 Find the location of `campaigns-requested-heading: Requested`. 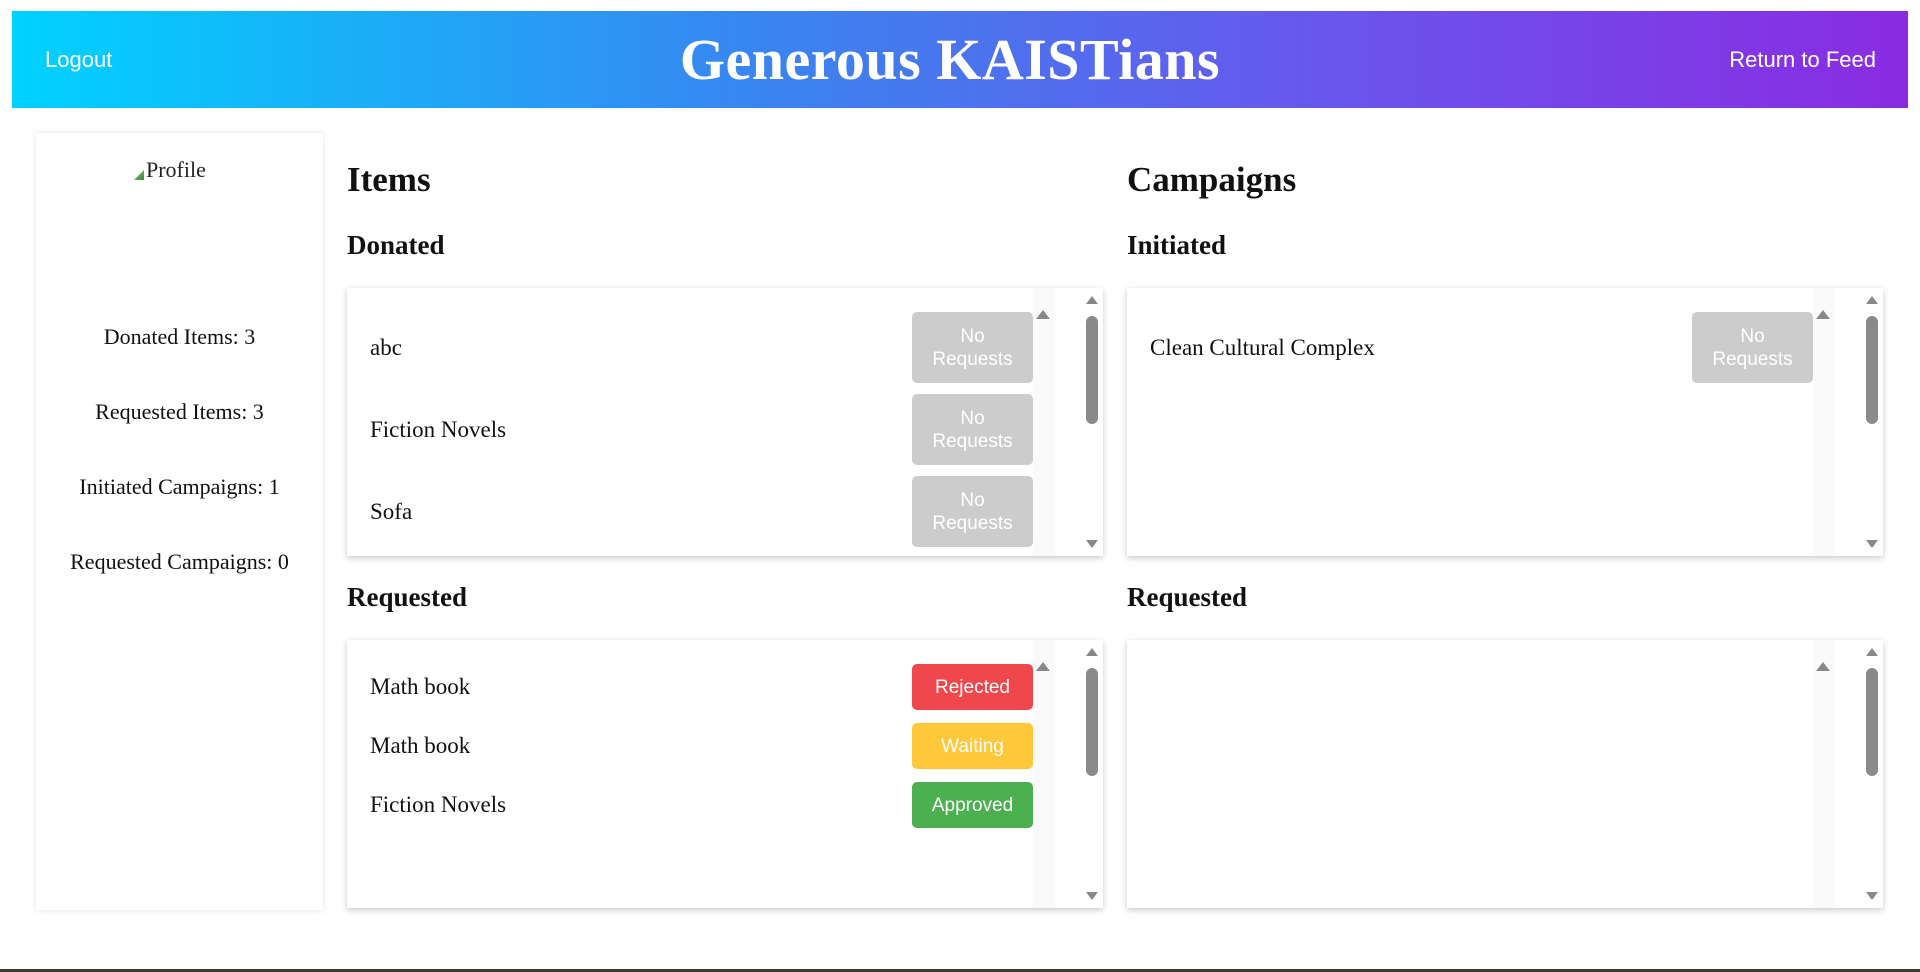

campaigns-requested-heading: Requested is located at coordinates (1187, 597).